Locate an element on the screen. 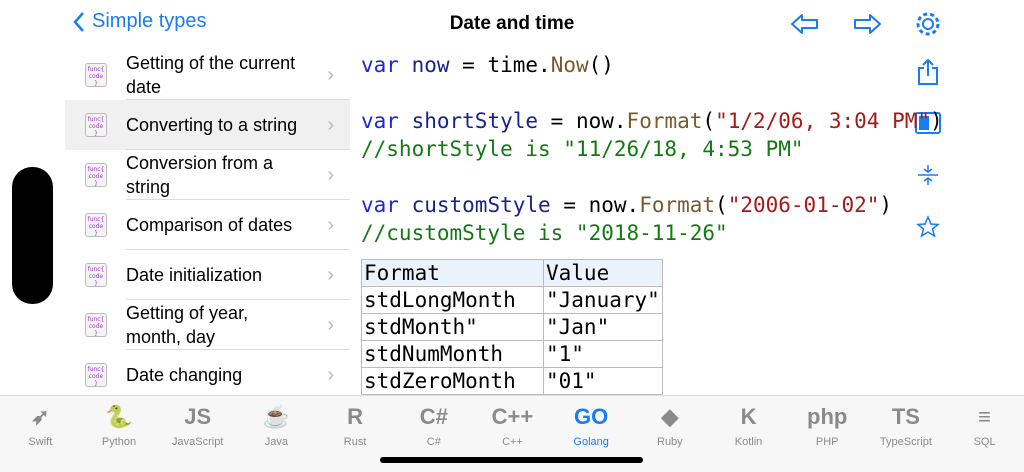 This screenshot has width=1024, height=472. table-row: stdZeroMonth "01" is located at coordinates (512, 381).